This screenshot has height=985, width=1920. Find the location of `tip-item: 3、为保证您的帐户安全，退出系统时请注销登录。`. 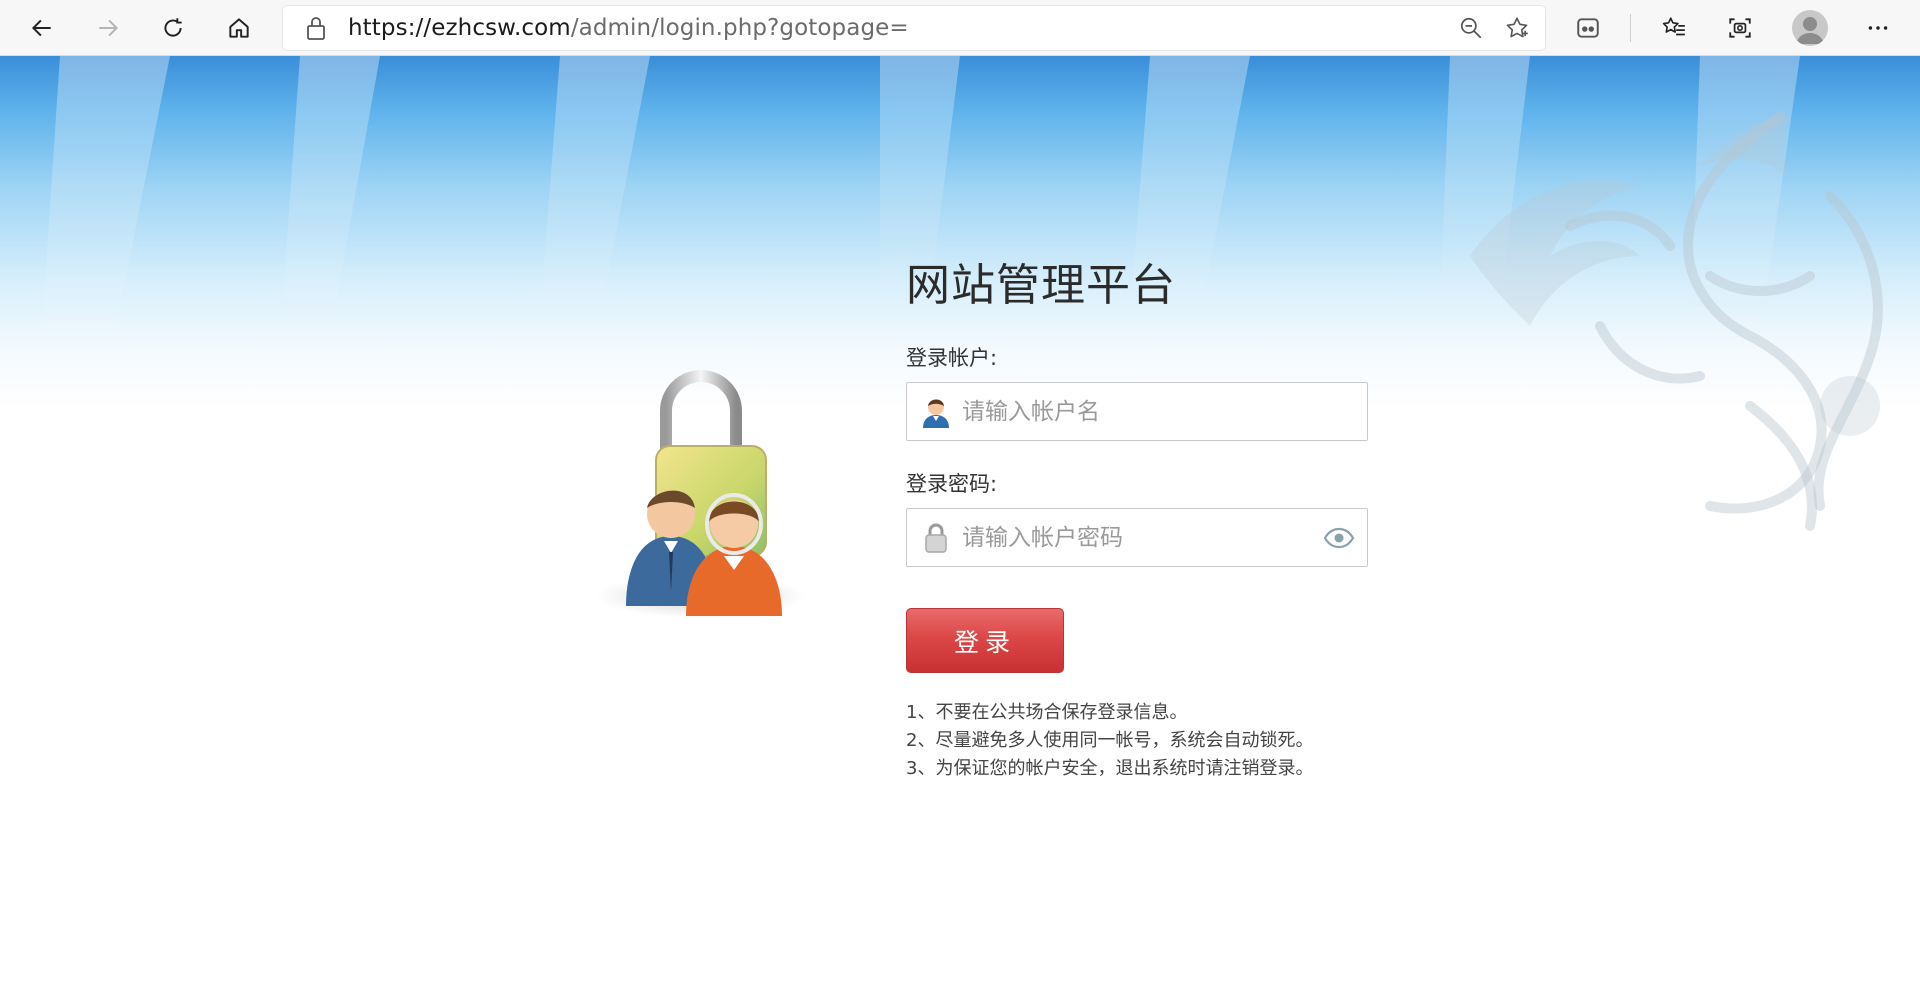

tip-item: 3、为保证您的帐户安全，退出系统时请注销登录。 is located at coordinates (1110, 768).